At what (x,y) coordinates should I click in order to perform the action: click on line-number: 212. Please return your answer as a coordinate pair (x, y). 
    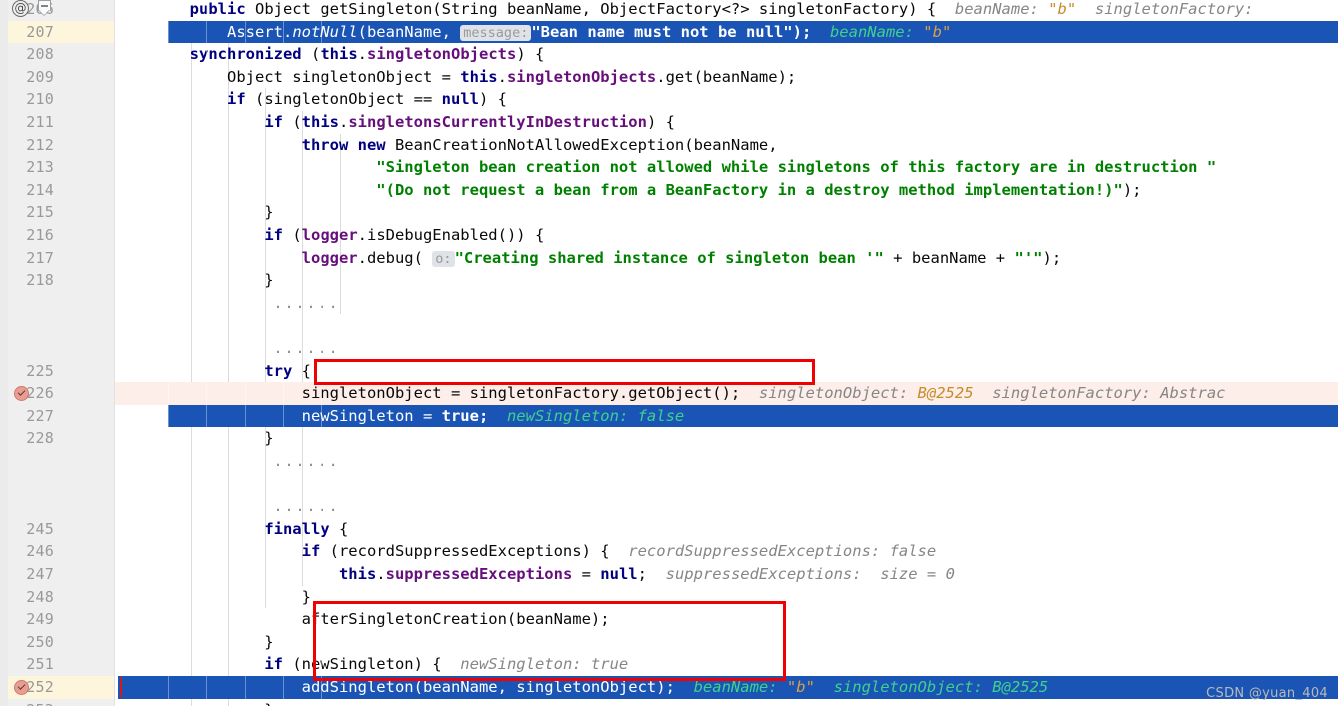
    Looking at the image, I should click on (40, 144).